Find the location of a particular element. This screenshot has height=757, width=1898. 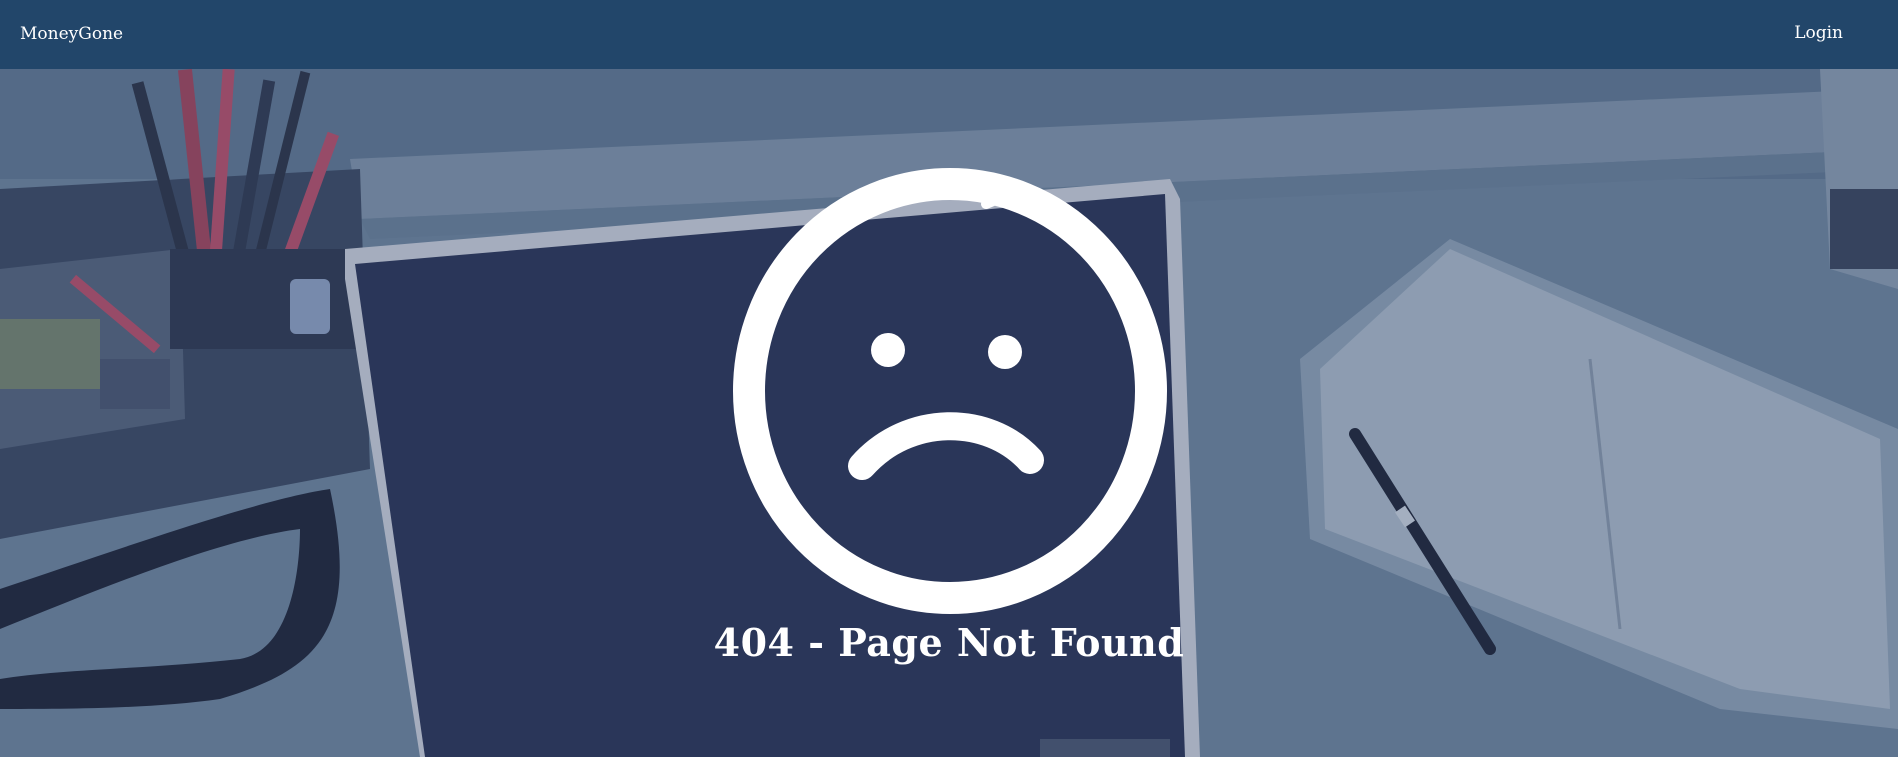

brand-link: MoneyGone is located at coordinates (71, 34).